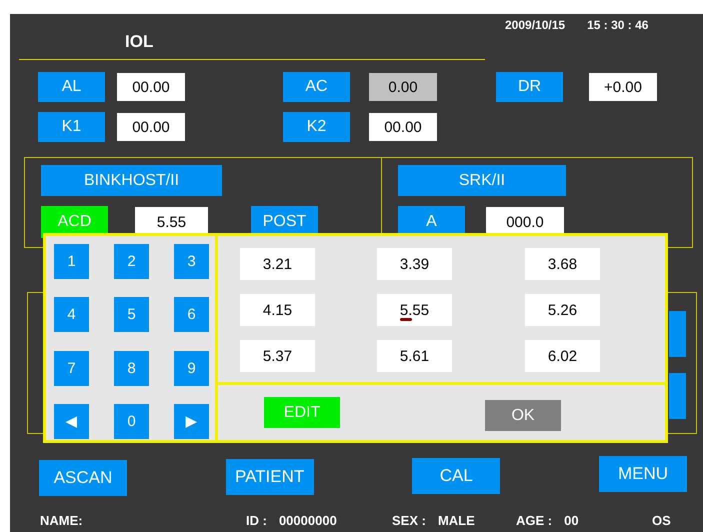  What do you see at coordinates (456, 520) in the screenshot?
I see `status-value: MALE` at bounding box center [456, 520].